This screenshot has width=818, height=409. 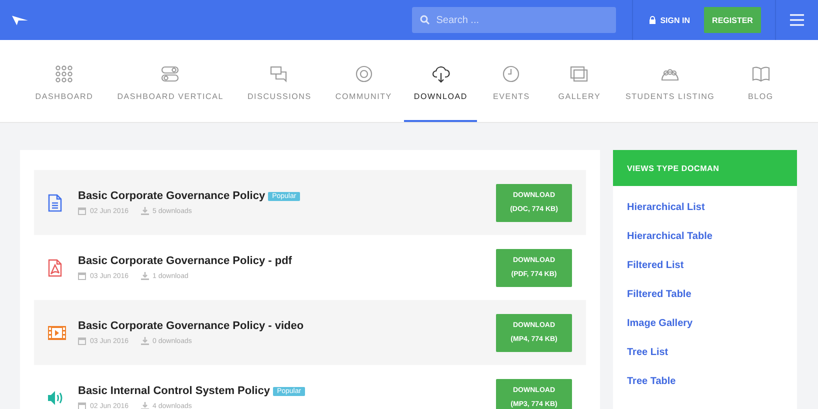 What do you see at coordinates (705, 208) in the screenshot?
I see `view-link: Hierarchical List` at bounding box center [705, 208].